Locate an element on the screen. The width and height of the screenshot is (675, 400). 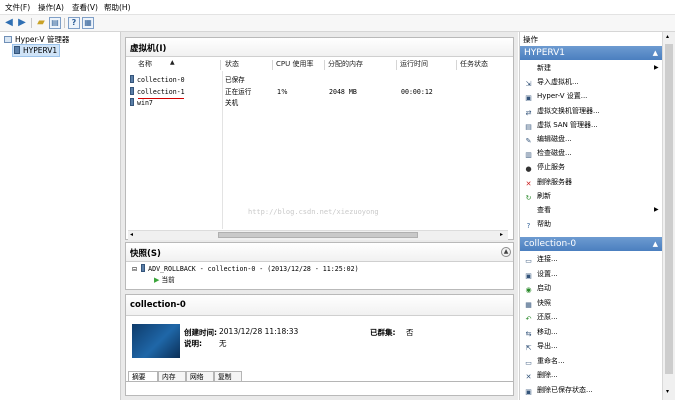
action-label: 删除服务器 is located at coordinates (554, 181).